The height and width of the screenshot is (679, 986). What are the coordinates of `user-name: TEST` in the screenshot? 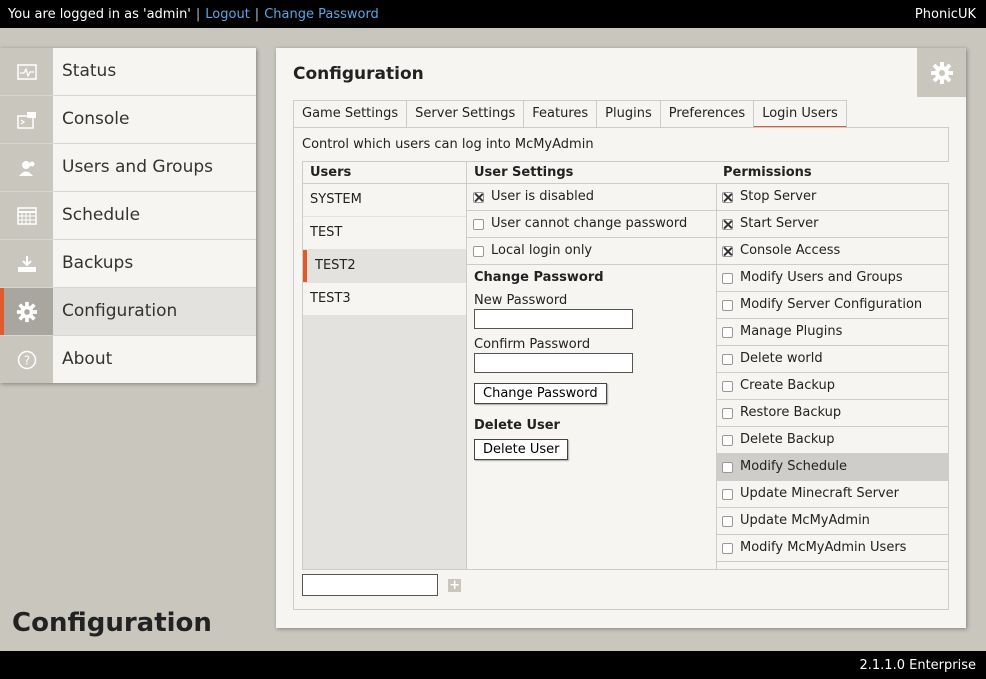 It's located at (326, 232).